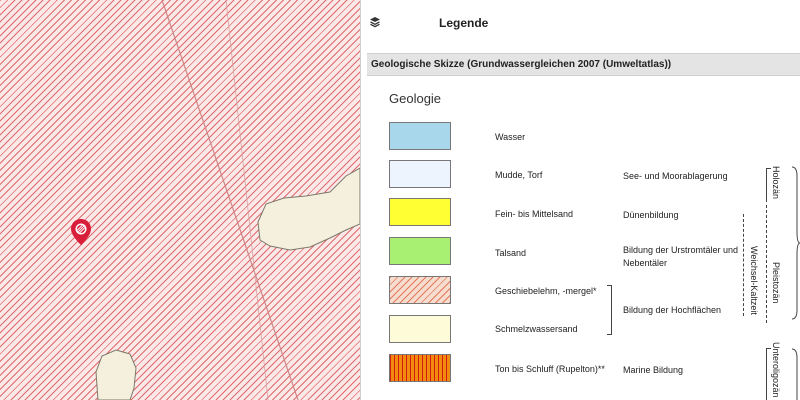 The width and height of the screenshot is (800, 400). Describe the element at coordinates (766, 185) in the screenshot. I see `holozaen-line` at that location.